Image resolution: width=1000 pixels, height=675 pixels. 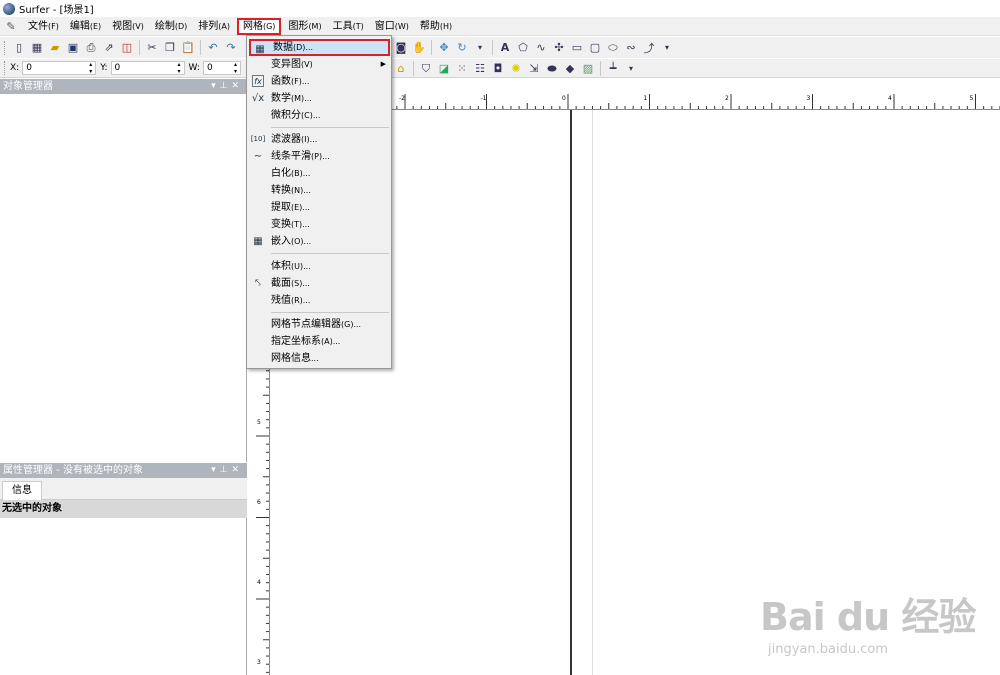 What do you see at coordinates (462, 69) in the screenshot?
I see `post-map-icon: ⁙` at bounding box center [462, 69].